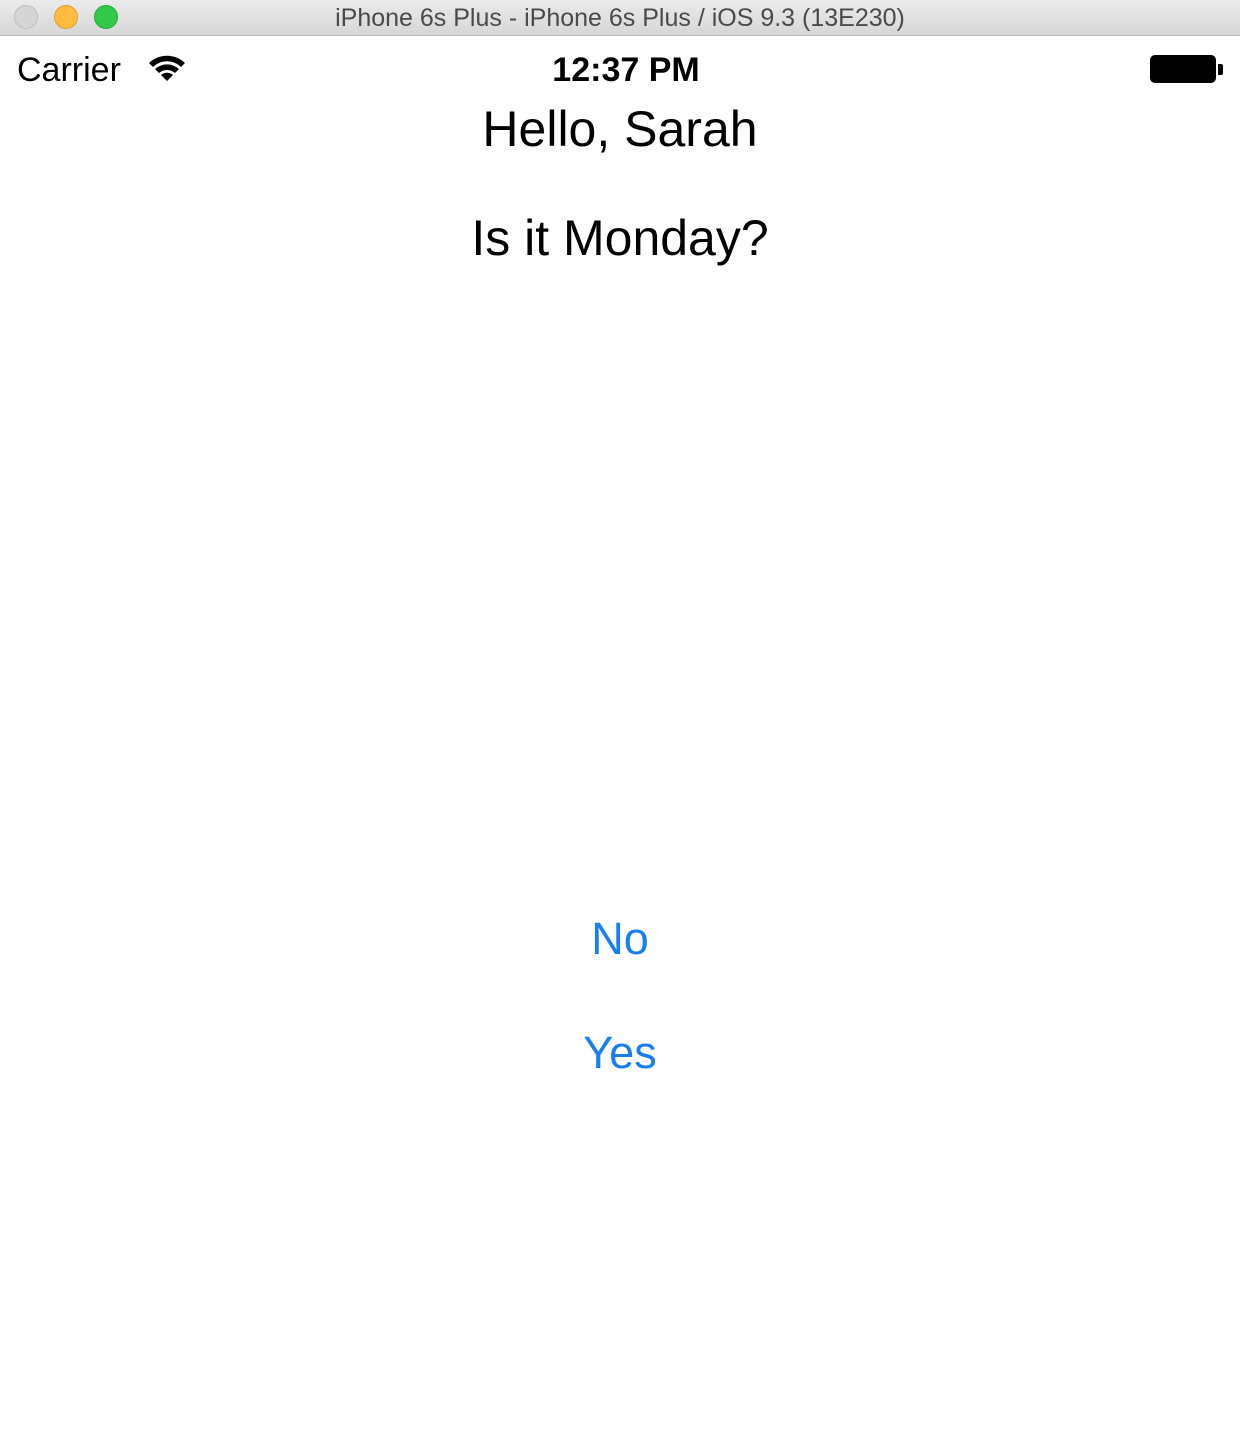 This screenshot has height=1450, width=1240. I want to click on status-time: 12:37 PM, so click(626, 70).